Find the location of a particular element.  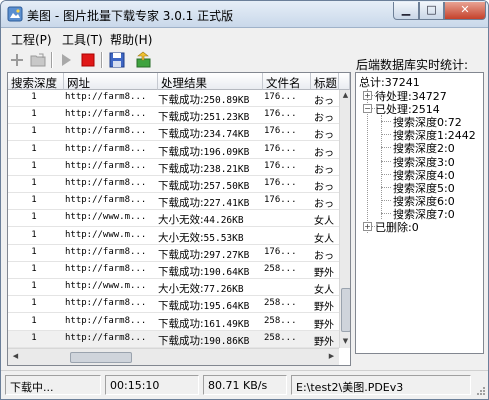

column-header-url: 网址 is located at coordinates (111, 81).